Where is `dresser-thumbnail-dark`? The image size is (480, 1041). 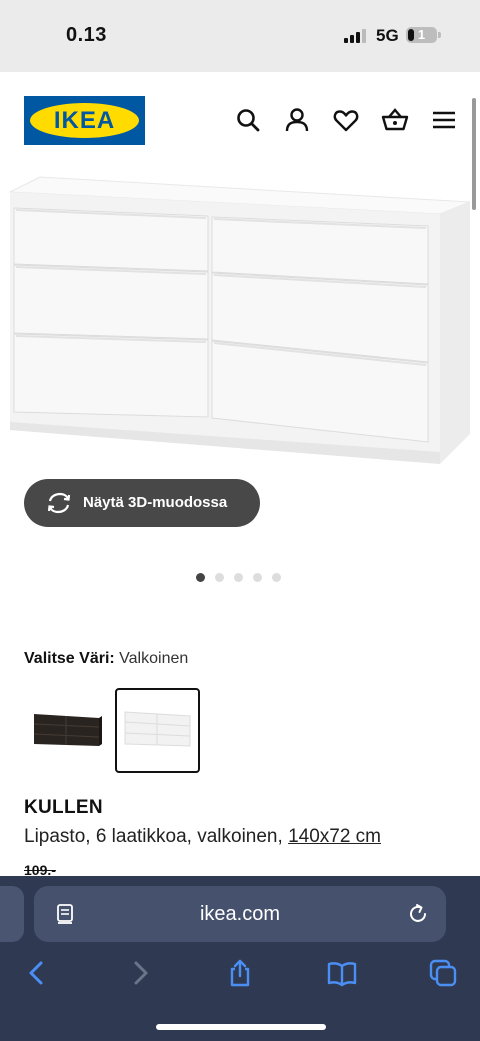
dresser-thumbnail-dark is located at coordinates (67, 730).